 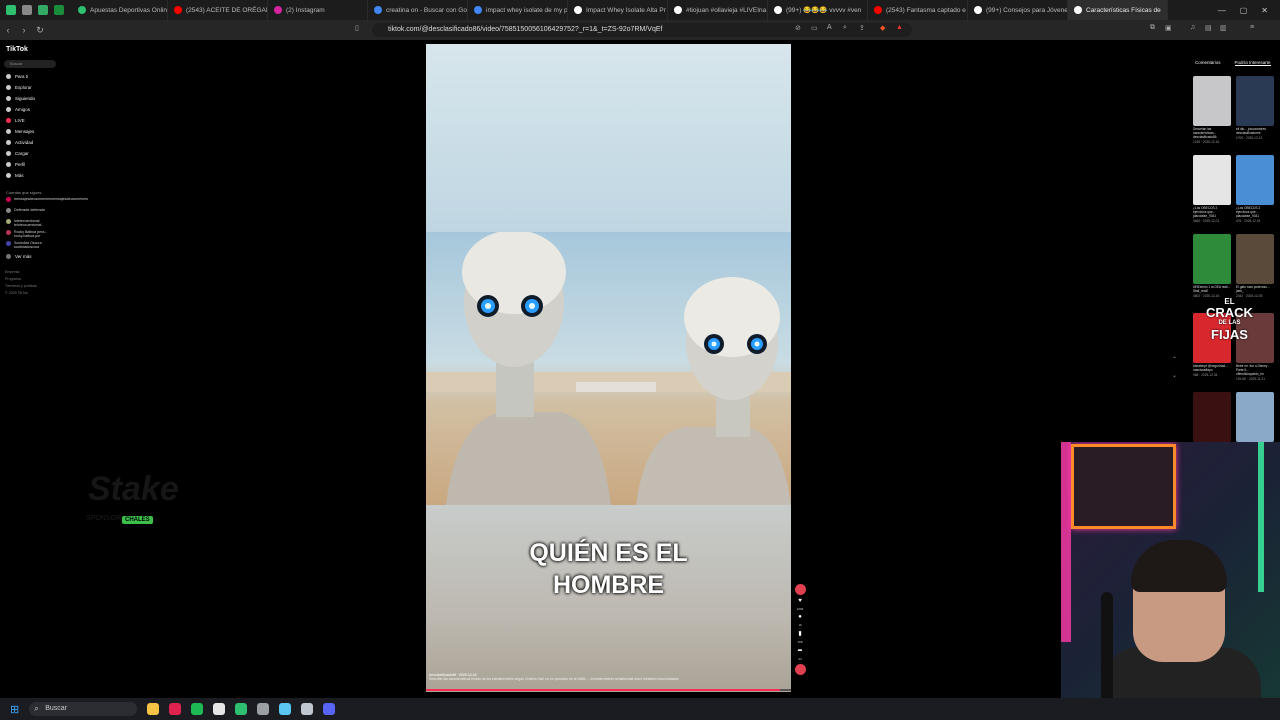 What do you see at coordinates (19, 142) in the screenshot?
I see `nav-item: Actividad` at bounding box center [19, 142].